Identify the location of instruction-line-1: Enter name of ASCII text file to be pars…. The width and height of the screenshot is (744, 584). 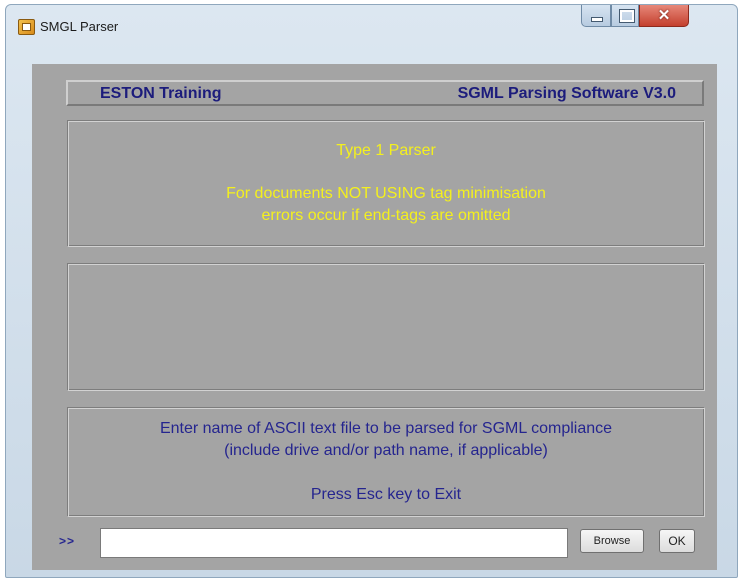
(386, 428).